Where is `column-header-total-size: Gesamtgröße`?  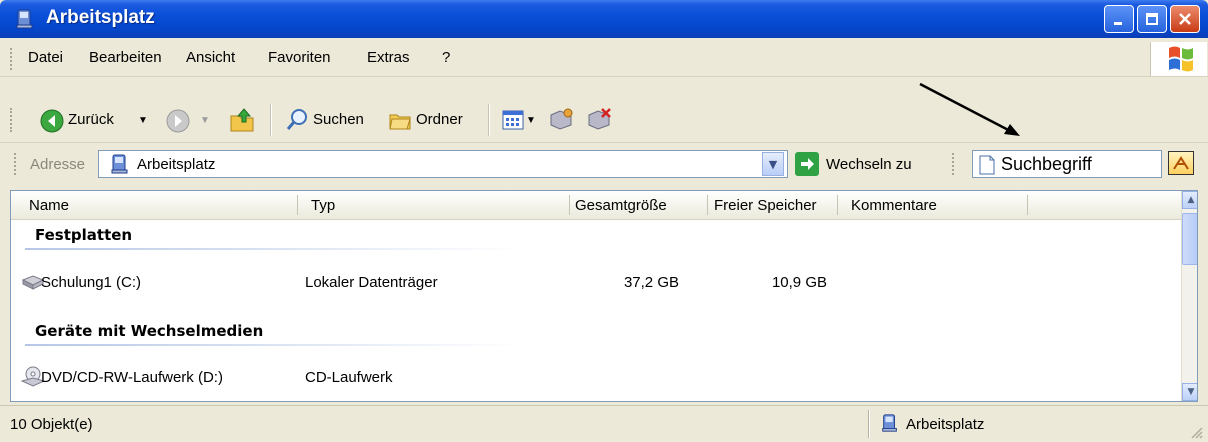
column-header-total-size: Gesamtgröße is located at coordinates (621, 205).